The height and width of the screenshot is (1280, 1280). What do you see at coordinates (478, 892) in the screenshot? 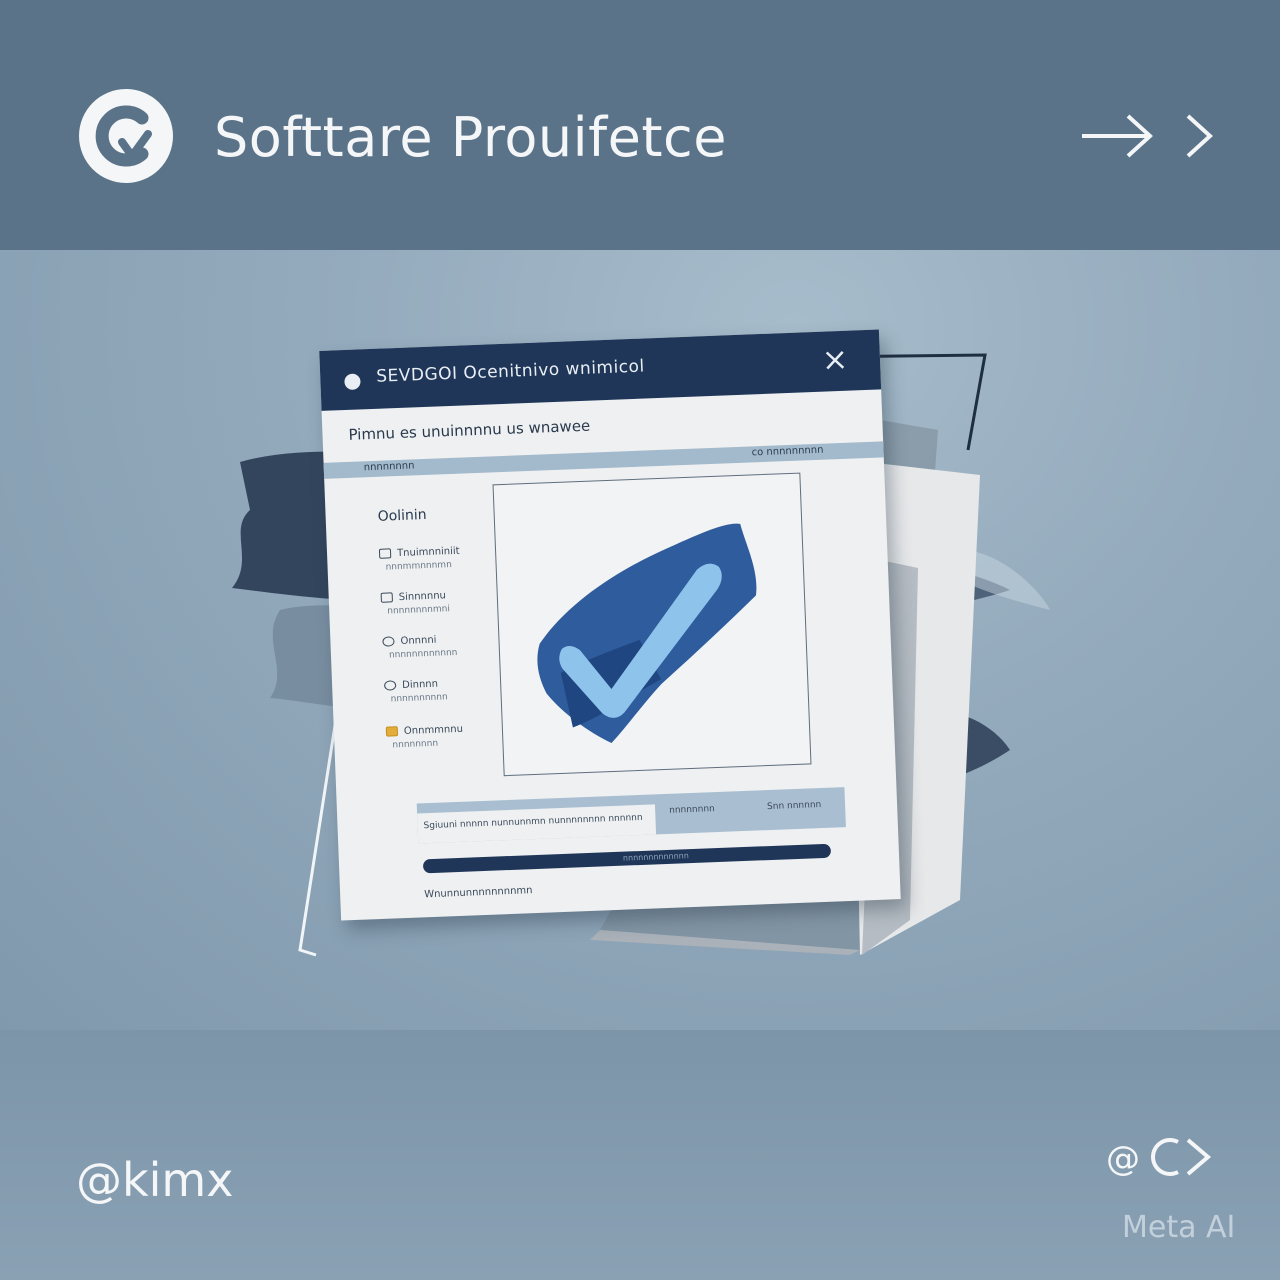
I see `footnote-link: Wnunnunnnnnnnnmn` at bounding box center [478, 892].